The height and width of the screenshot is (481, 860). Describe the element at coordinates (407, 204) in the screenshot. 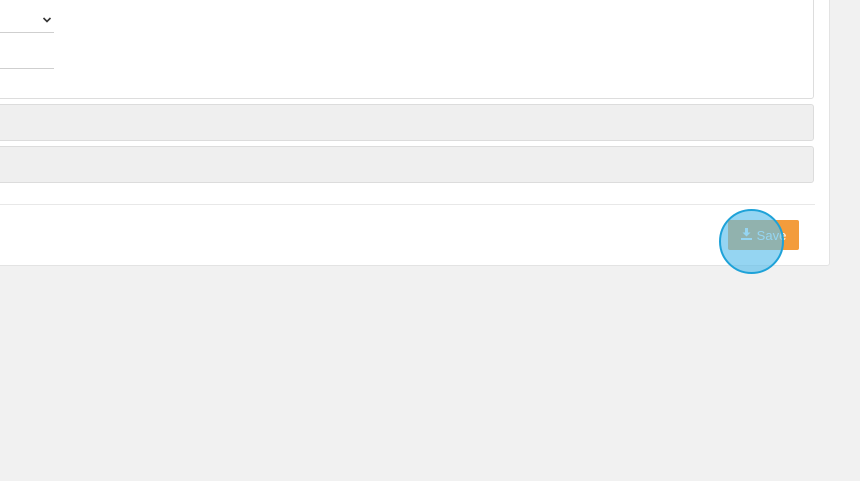

I see `footer-divider` at that location.